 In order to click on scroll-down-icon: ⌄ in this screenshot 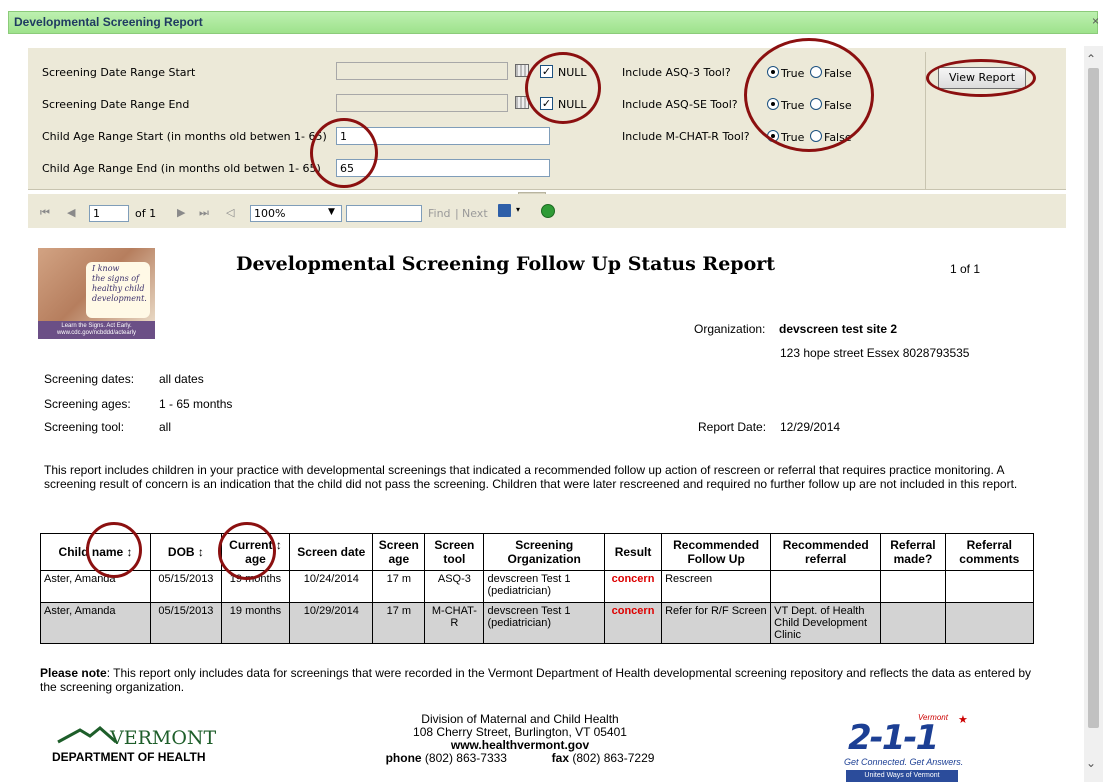, I will do `click(1091, 763)`.